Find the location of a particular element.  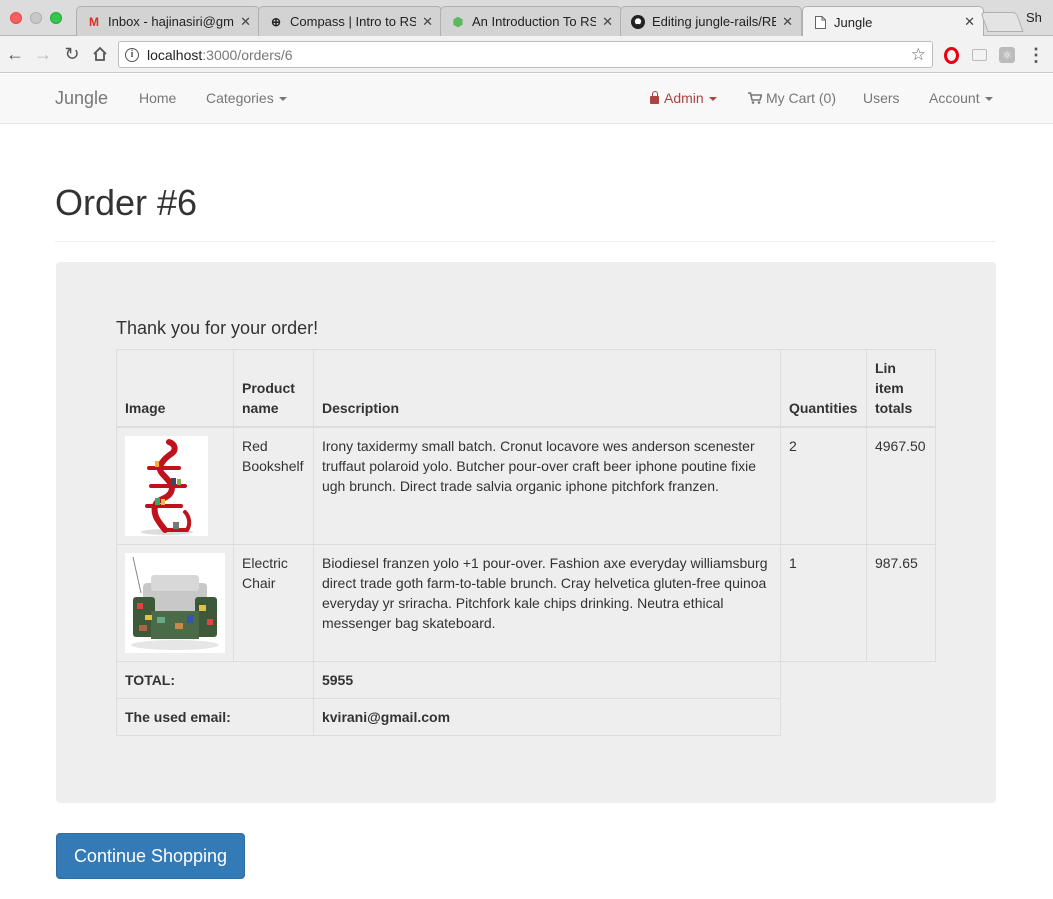

react-devtools-icon: ⚛ is located at coordinates (1007, 55).